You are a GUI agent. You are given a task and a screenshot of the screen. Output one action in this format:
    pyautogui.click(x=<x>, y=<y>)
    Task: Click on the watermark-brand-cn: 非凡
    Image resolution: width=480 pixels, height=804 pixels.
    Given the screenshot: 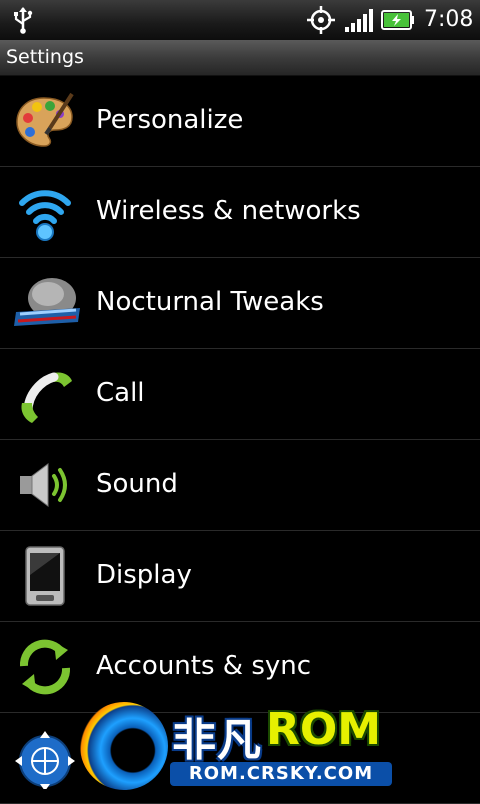 What is the action you would take?
    pyautogui.click(x=217, y=740)
    